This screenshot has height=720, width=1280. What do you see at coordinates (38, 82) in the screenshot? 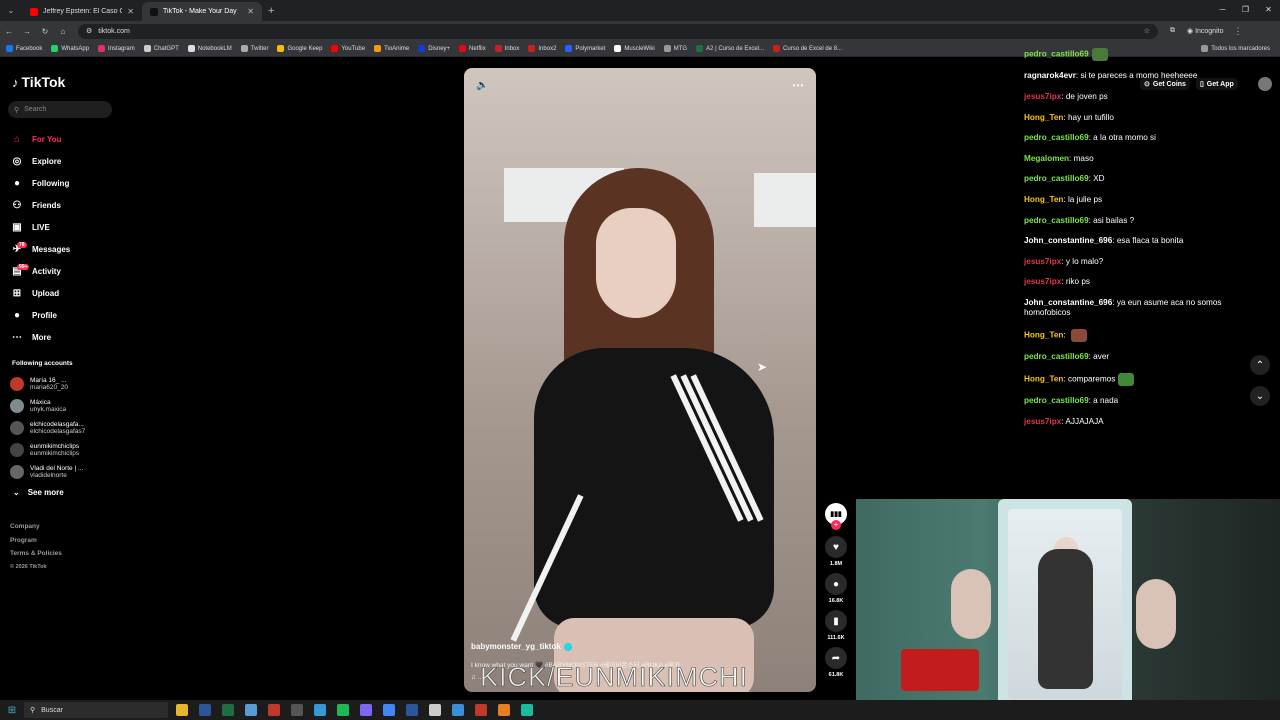
I see `tiktok-logo: ♪ TikTok` at bounding box center [38, 82].